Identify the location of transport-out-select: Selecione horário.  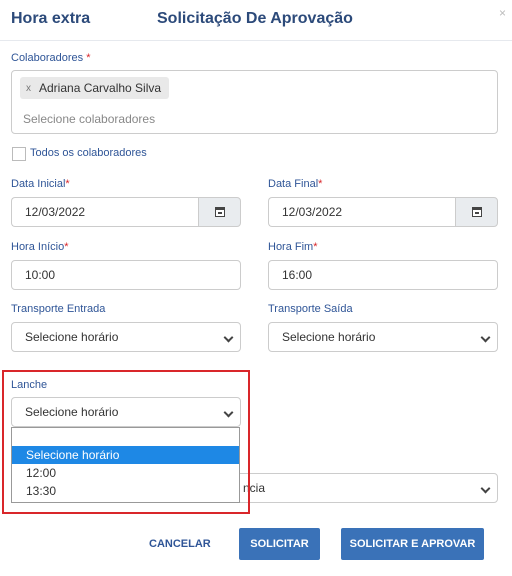
(383, 337).